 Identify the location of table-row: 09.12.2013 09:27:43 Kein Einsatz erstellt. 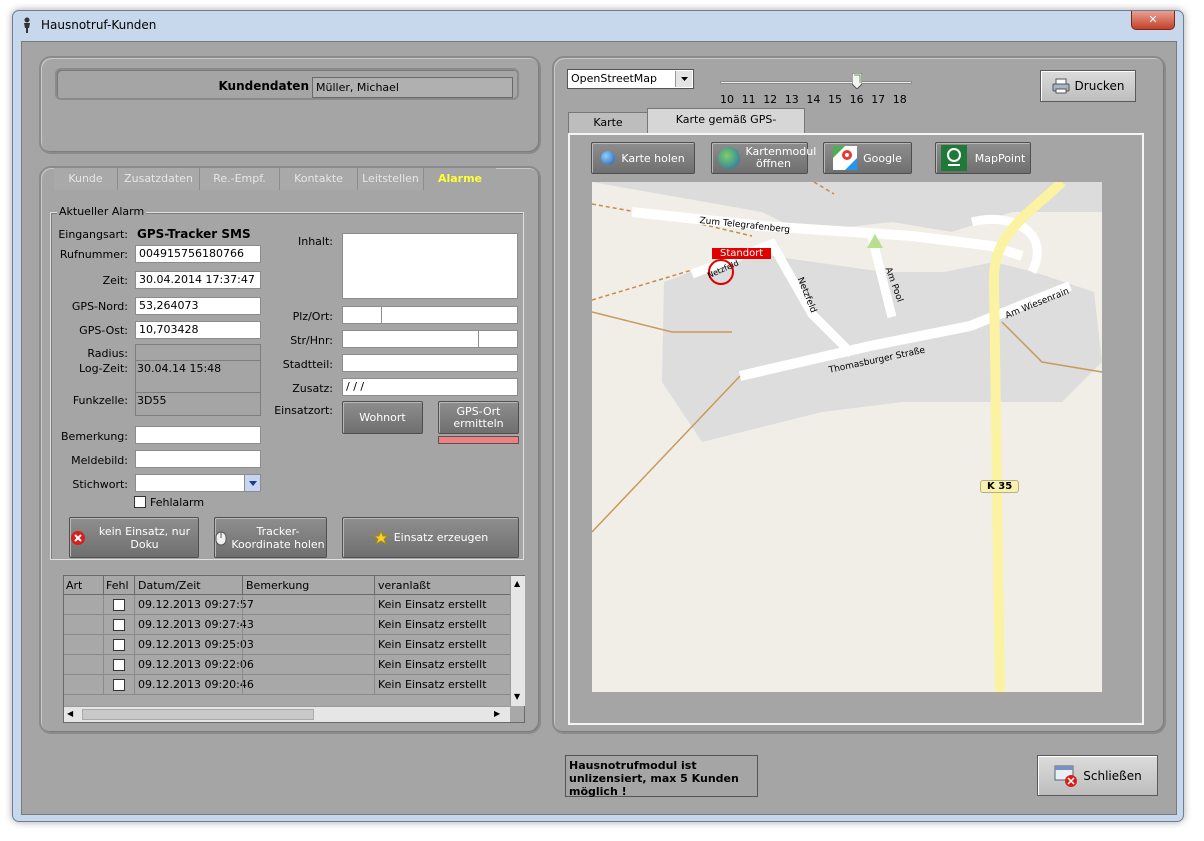
(287, 625).